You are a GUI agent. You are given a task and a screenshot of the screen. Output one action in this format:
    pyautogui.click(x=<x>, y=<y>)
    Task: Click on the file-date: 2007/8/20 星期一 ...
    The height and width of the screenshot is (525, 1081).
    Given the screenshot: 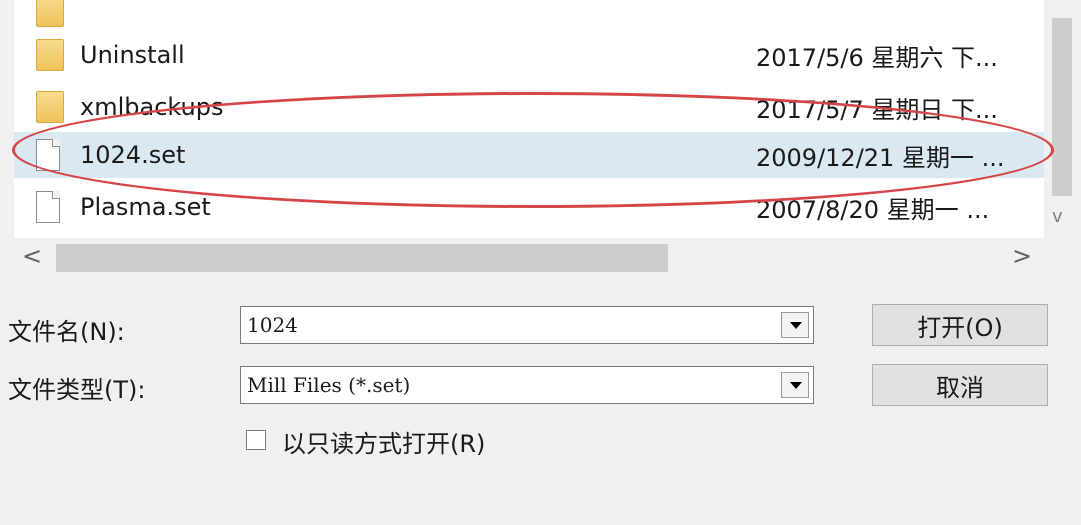 What is the action you would take?
    pyautogui.click(x=873, y=209)
    